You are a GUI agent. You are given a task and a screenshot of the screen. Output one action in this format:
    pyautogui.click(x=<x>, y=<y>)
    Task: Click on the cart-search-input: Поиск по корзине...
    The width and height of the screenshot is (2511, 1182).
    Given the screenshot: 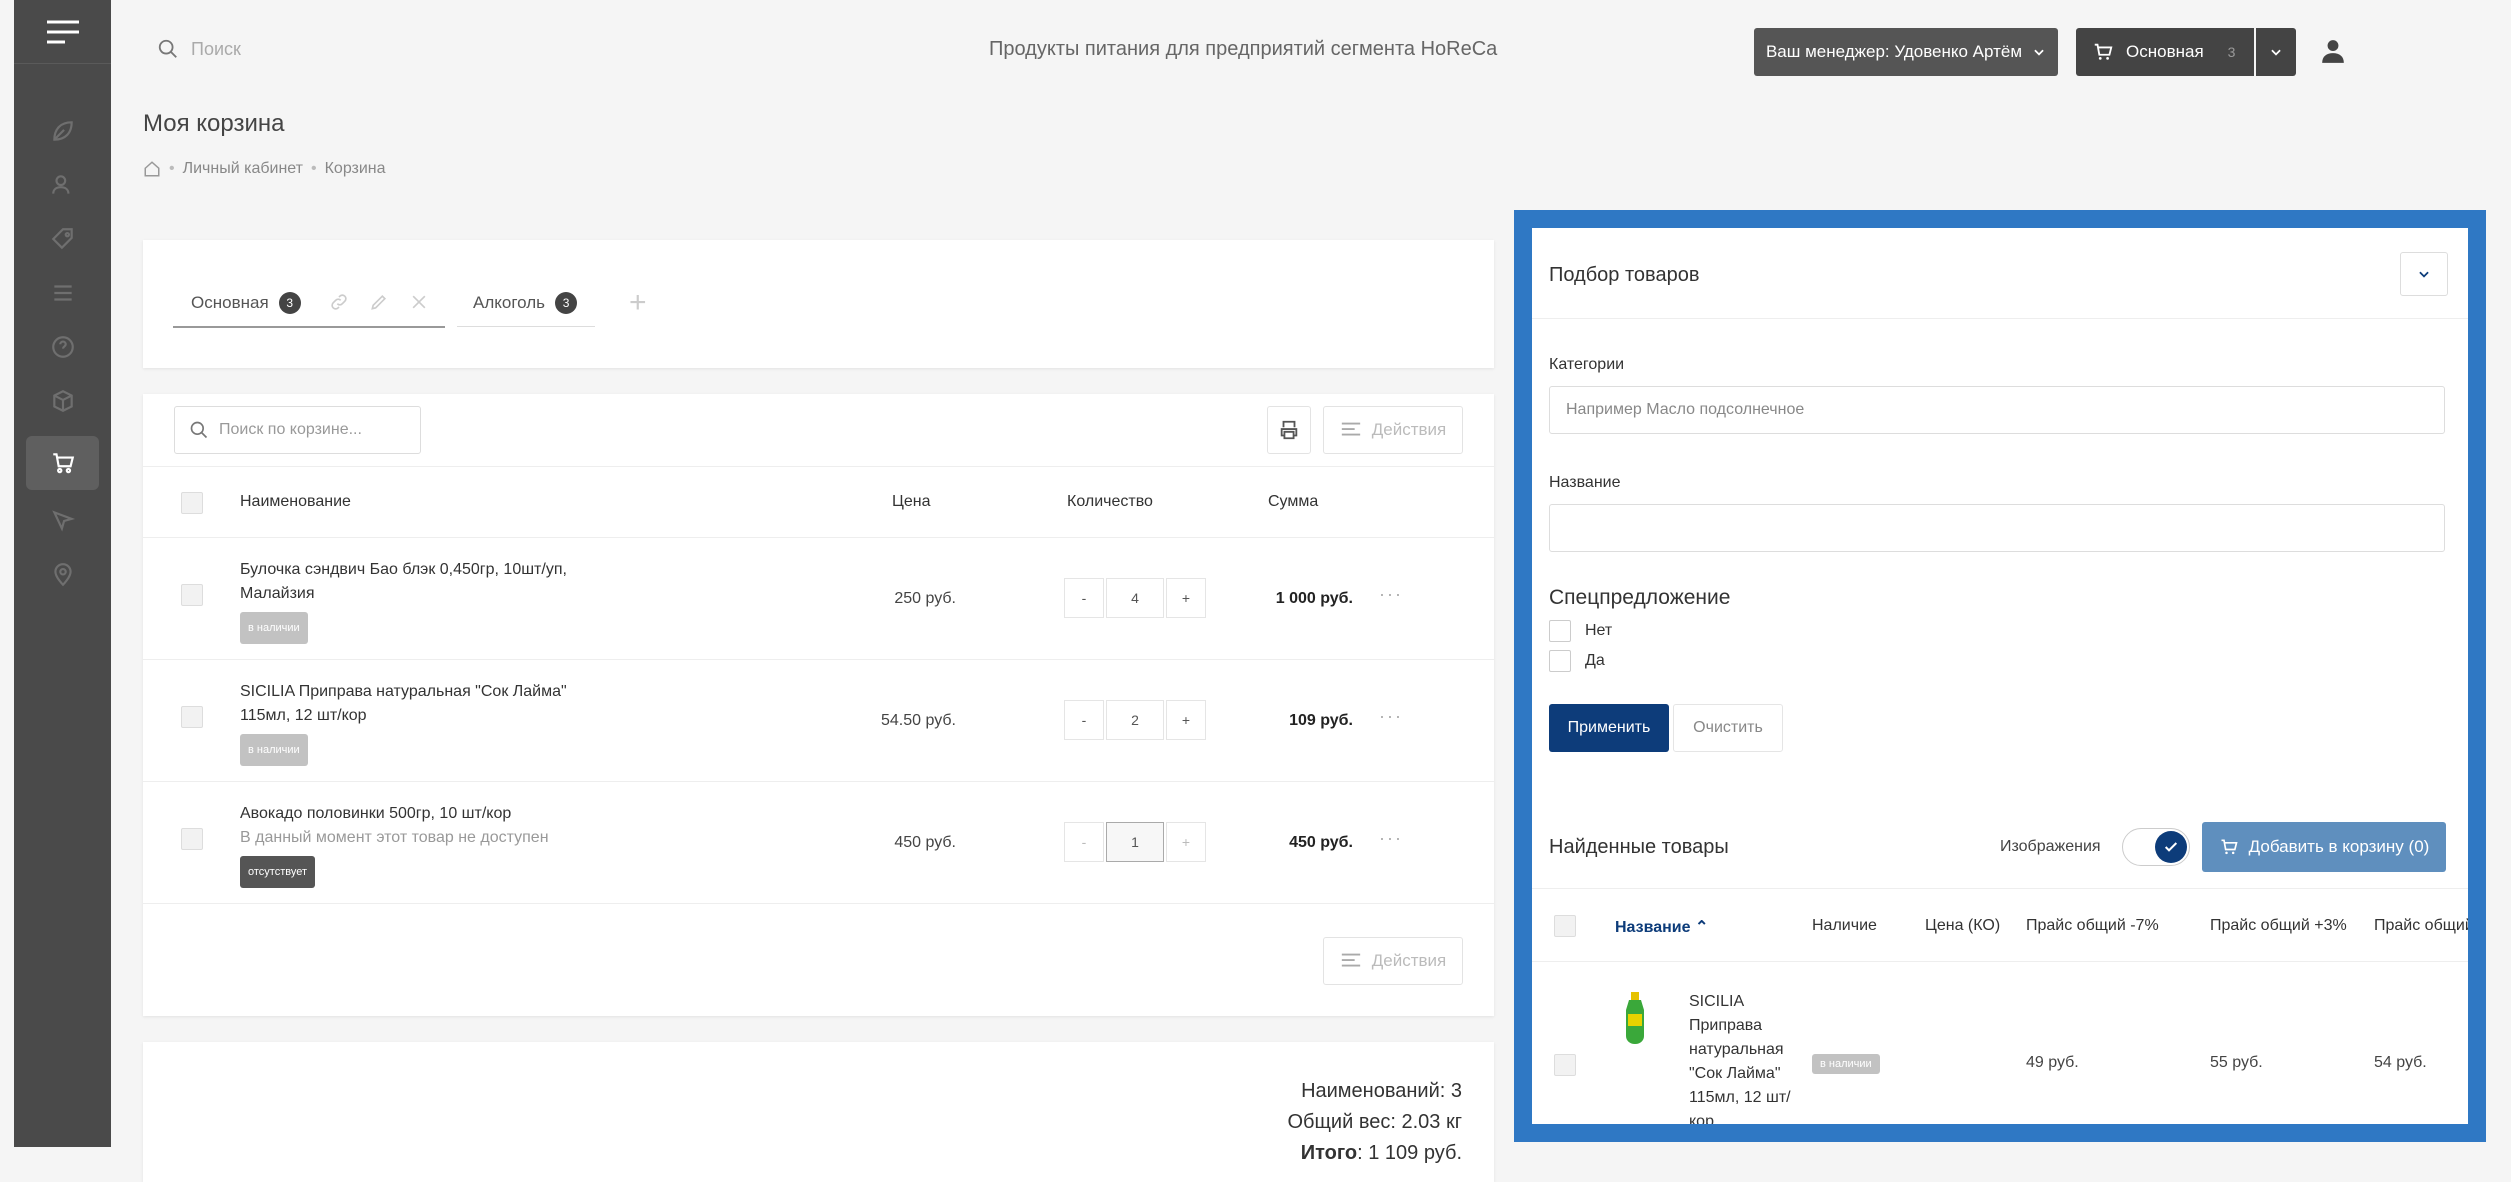 What is the action you would take?
    pyautogui.click(x=297, y=430)
    